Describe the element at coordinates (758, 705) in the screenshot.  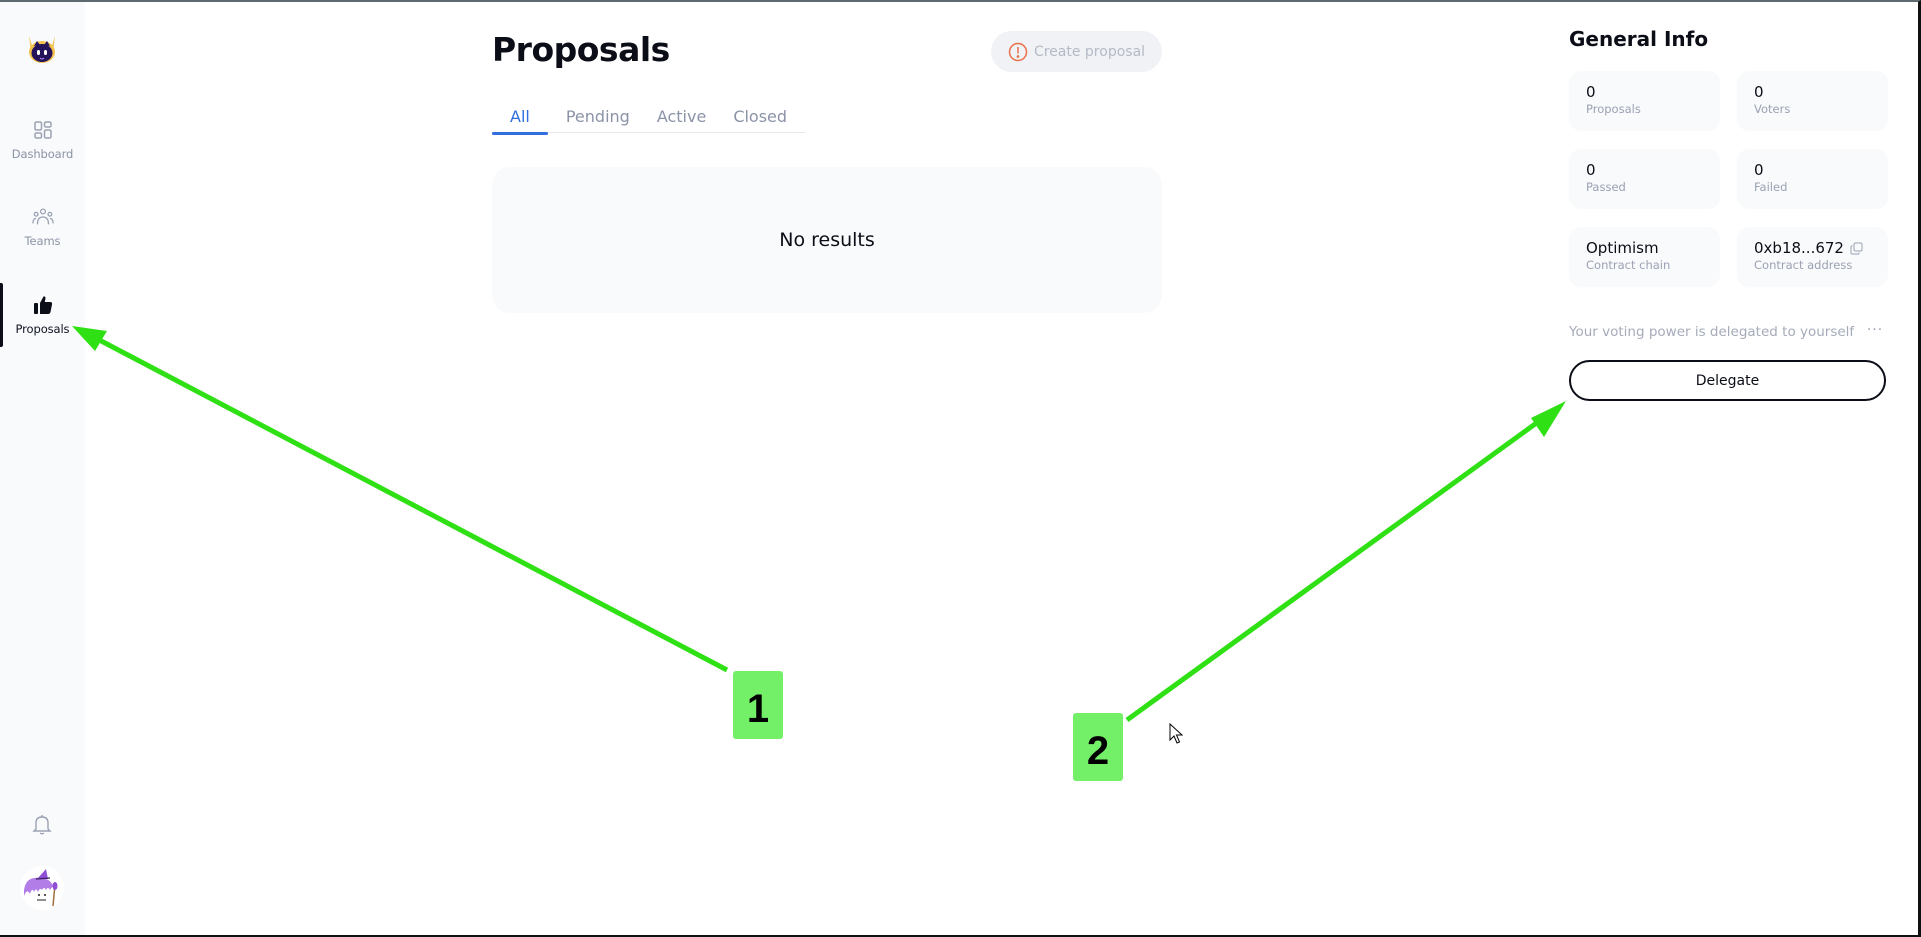
I see `annotation-marker-1: 1` at that location.